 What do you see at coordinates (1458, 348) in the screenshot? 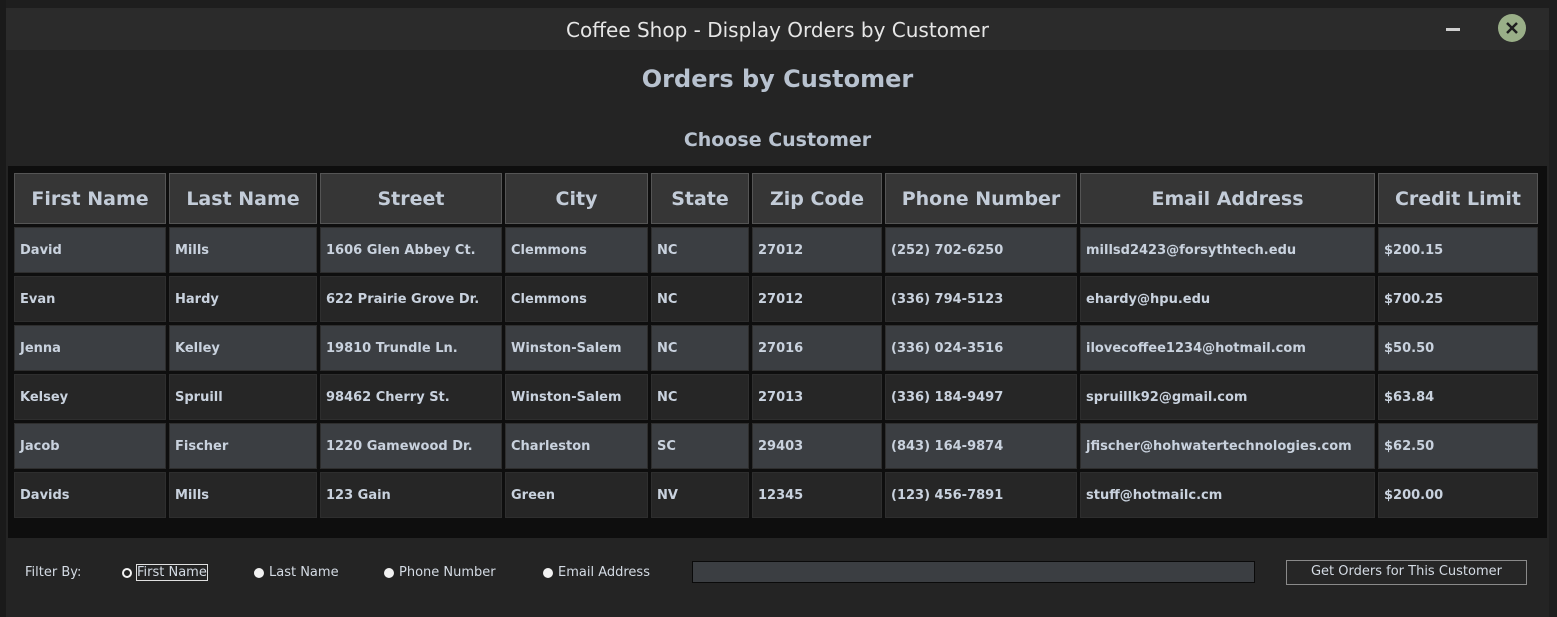
I see `table-cell: $50.50` at bounding box center [1458, 348].